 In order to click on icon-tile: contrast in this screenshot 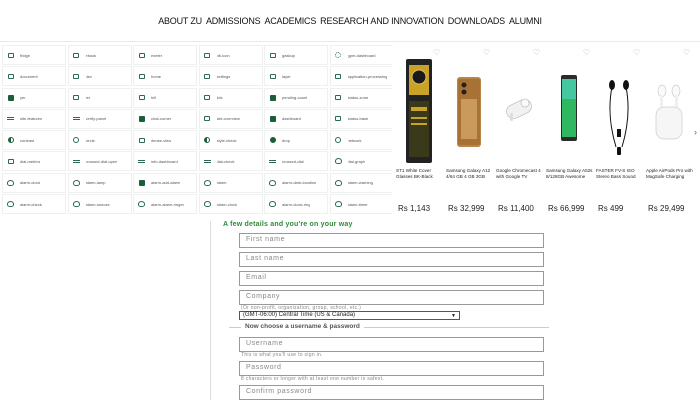, I will do `click(34, 140)`.